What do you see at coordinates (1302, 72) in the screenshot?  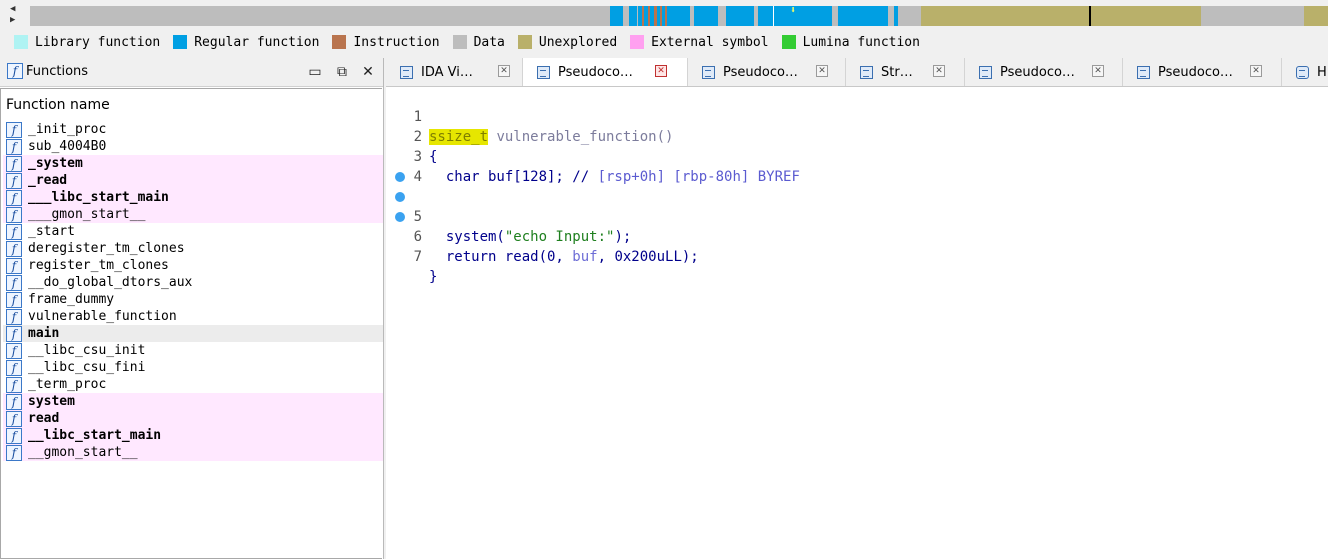 I see `hex-view-icon` at bounding box center [1302, 72].